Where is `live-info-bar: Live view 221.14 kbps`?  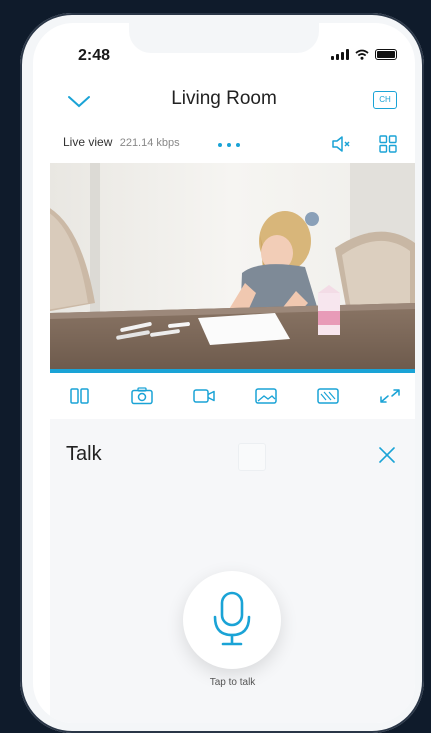 live-info-bar: Live view 221.14 kbps is located at coordinates (224, 144).